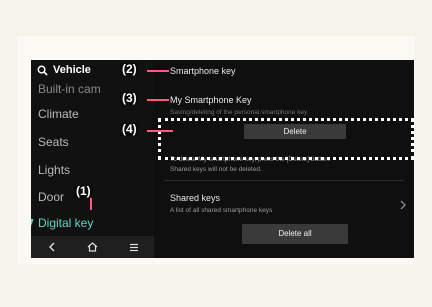  I want to click on search-icon, so click(42, 70).